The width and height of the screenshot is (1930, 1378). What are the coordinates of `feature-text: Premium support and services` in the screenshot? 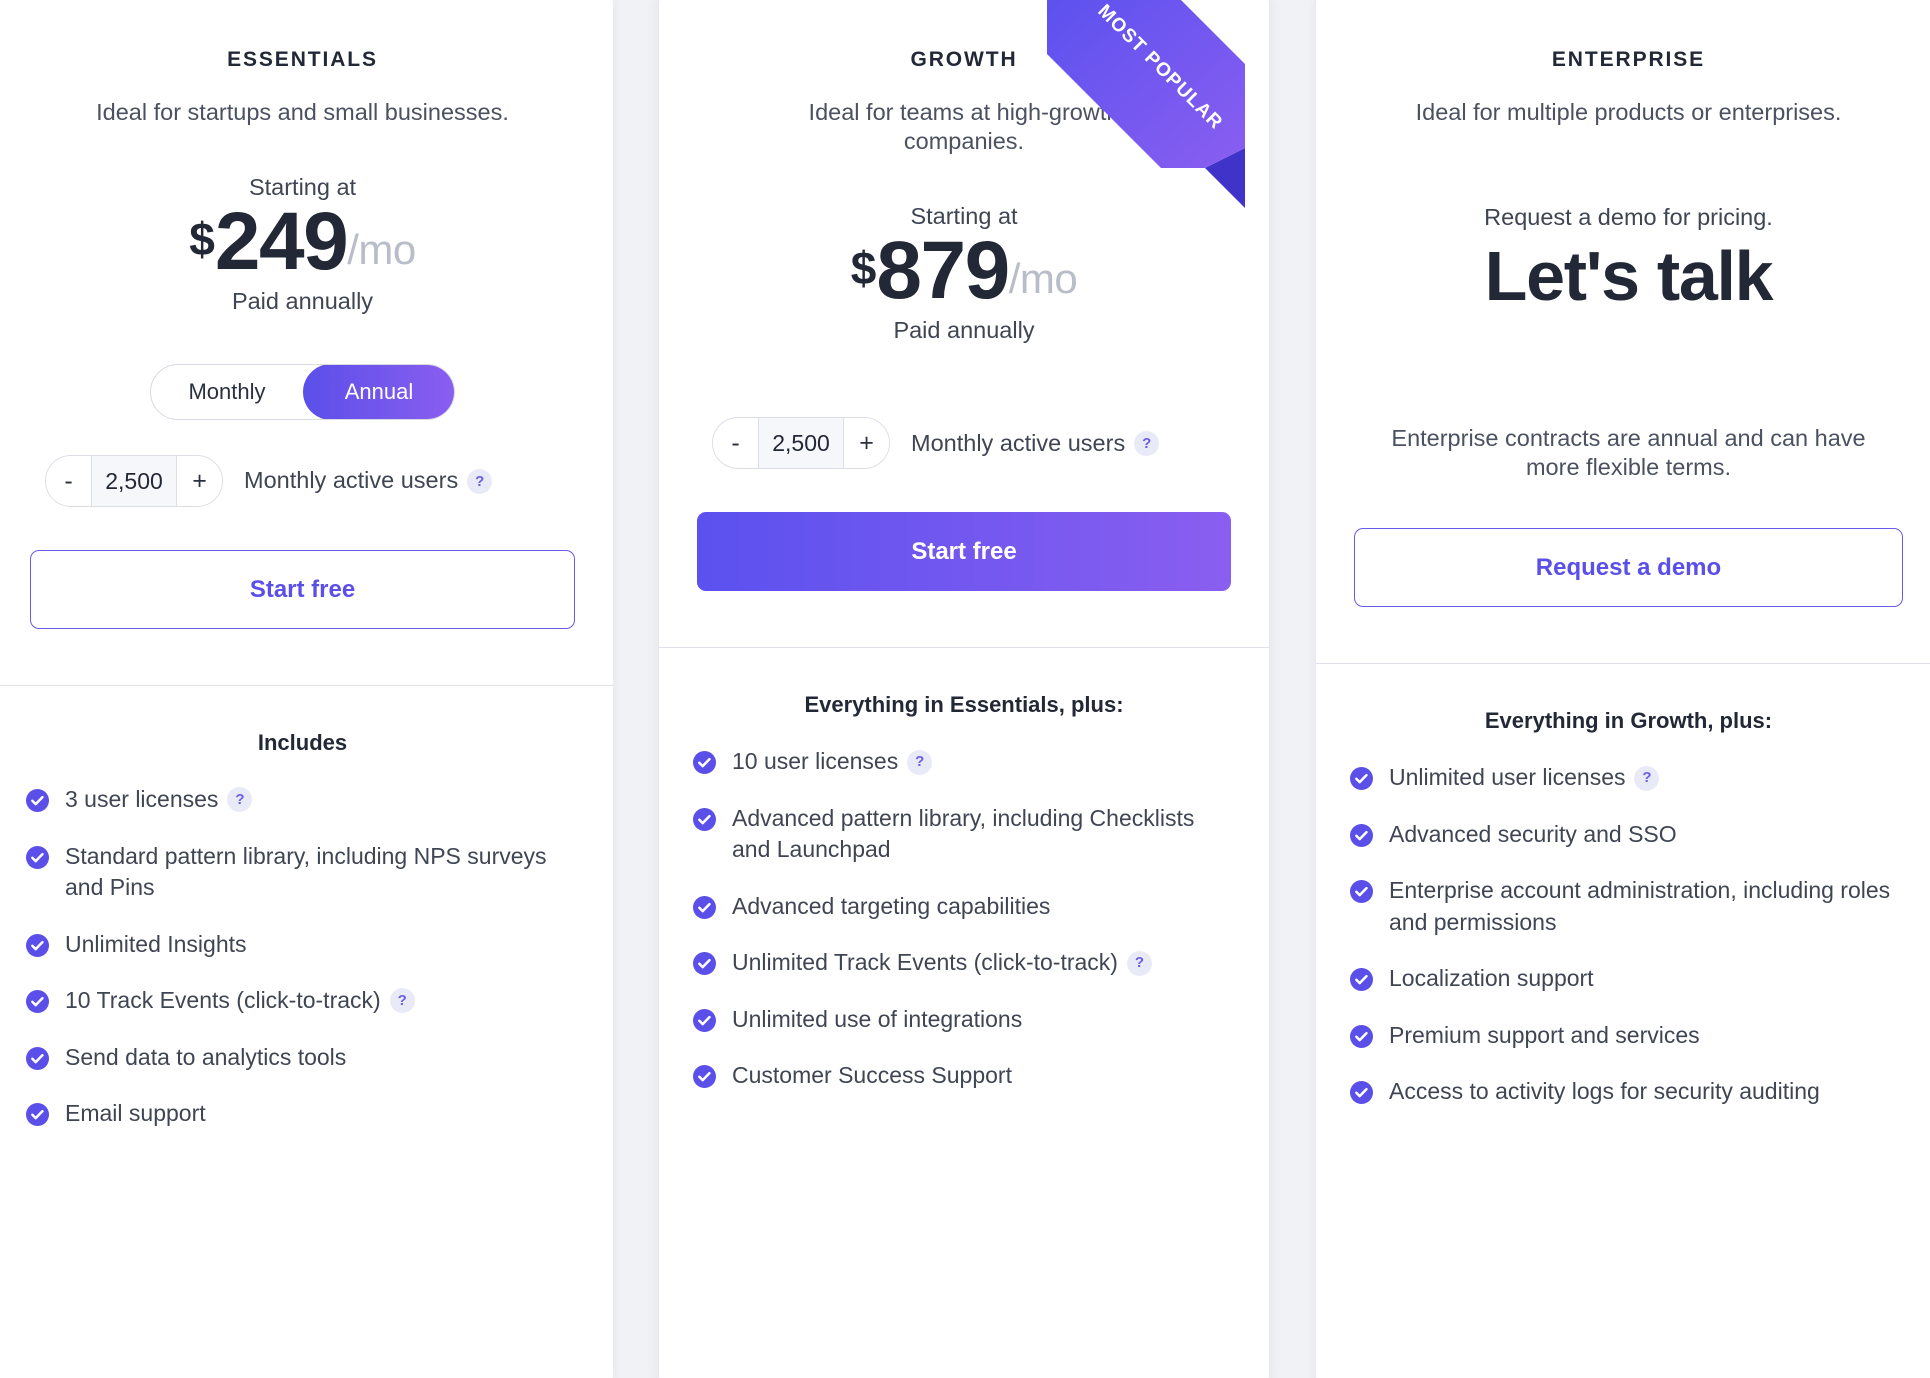 It's located at (1544, 1034).